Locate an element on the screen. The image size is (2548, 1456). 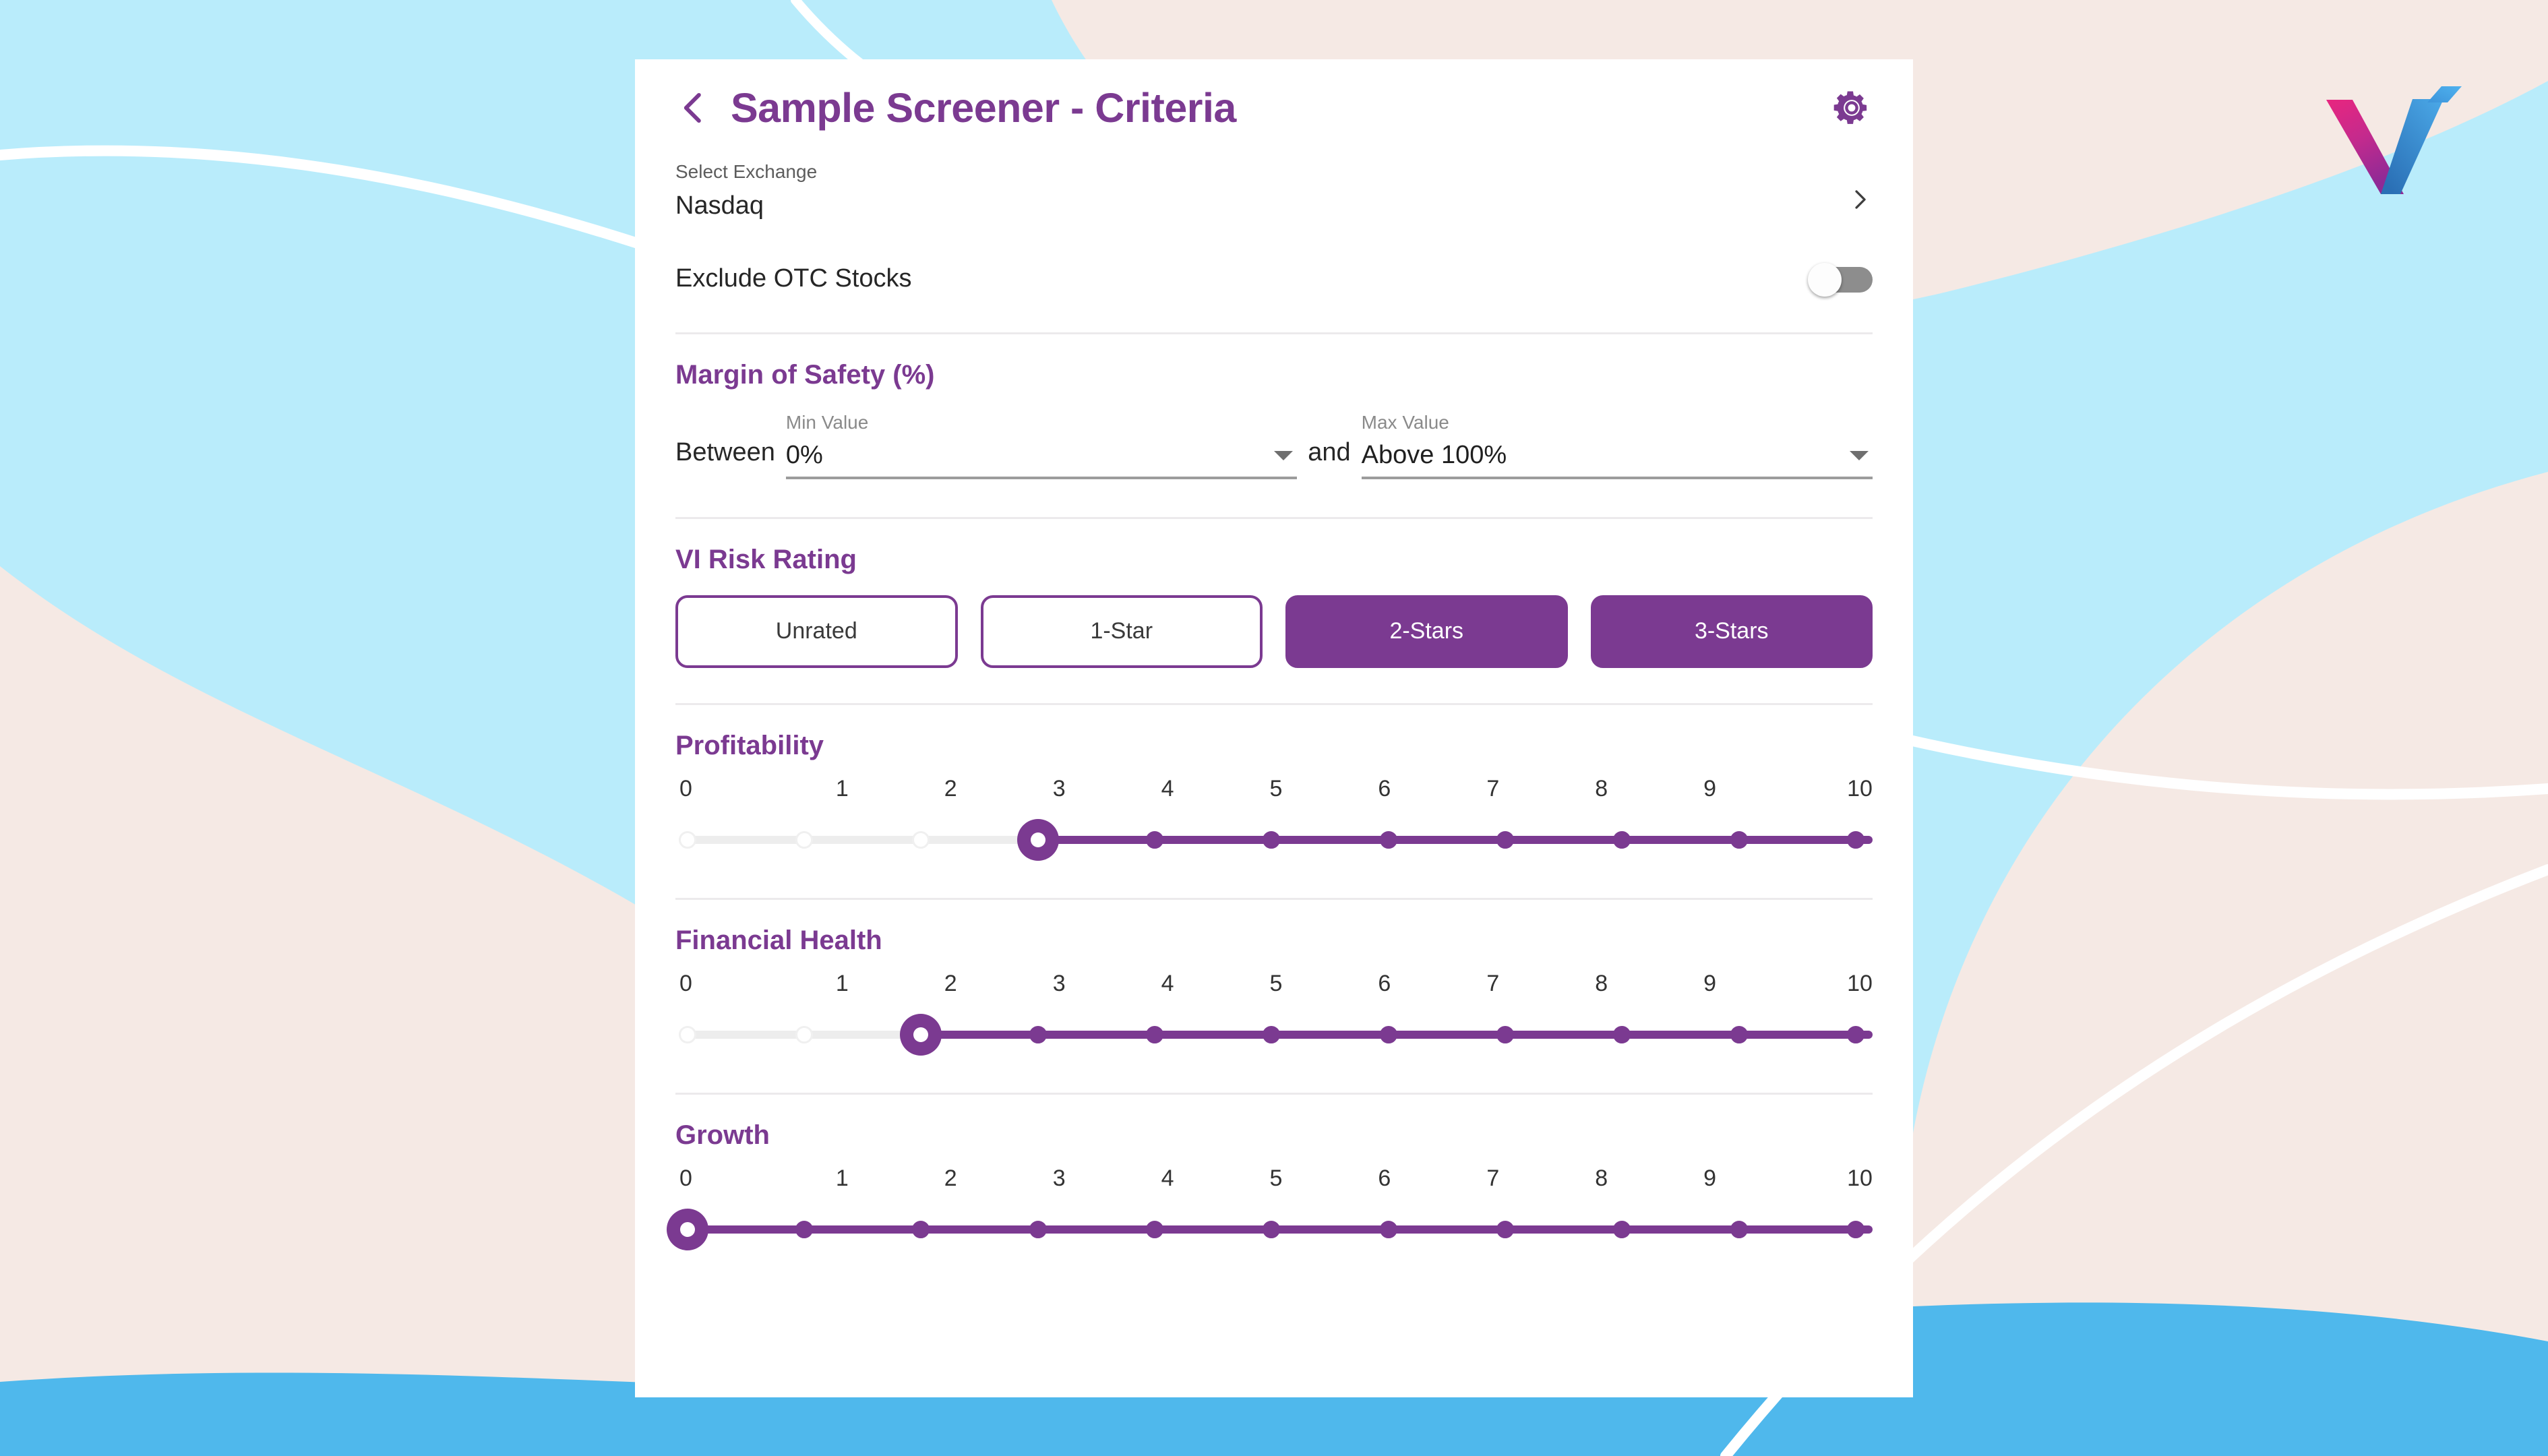
divider-after-mos is located at coordinates (1274, 517).